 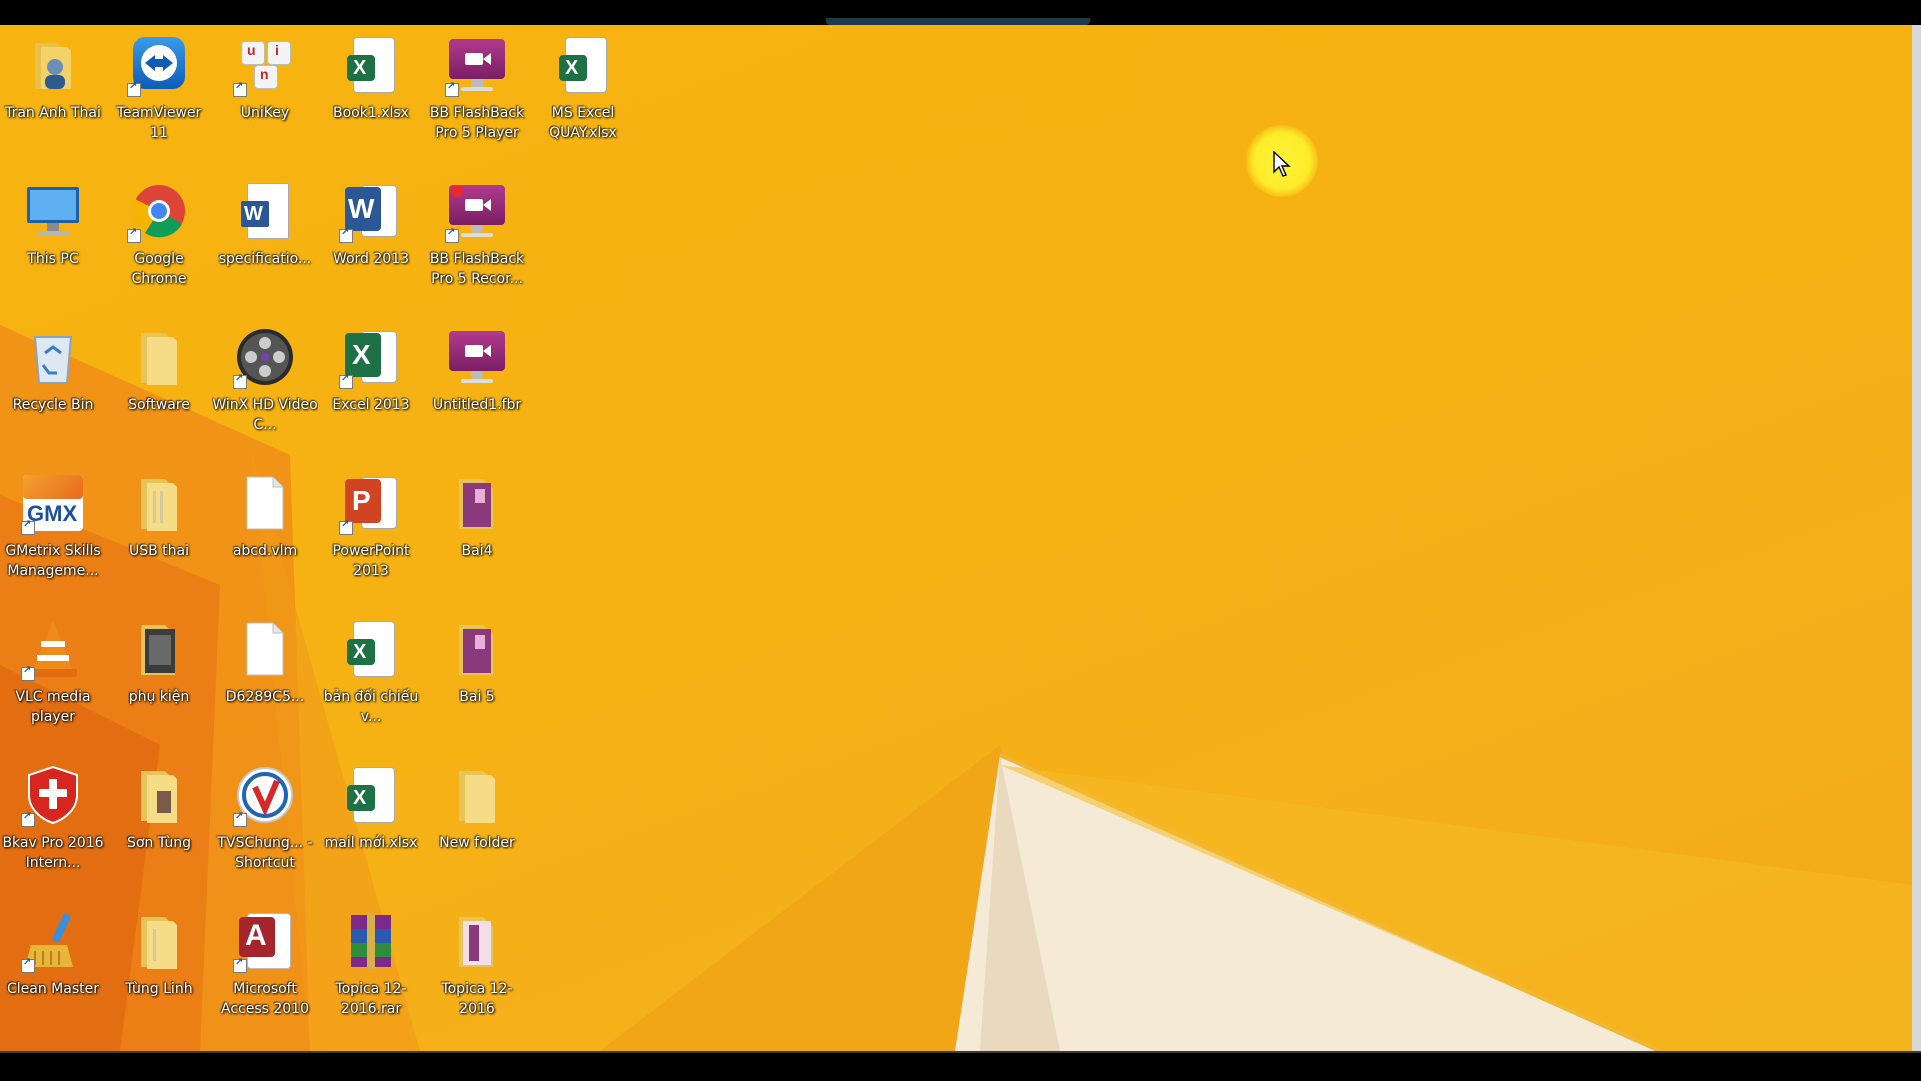 I want to click on desktop-icon-word-2013: W Word 2013, so click(x=371, y=243).